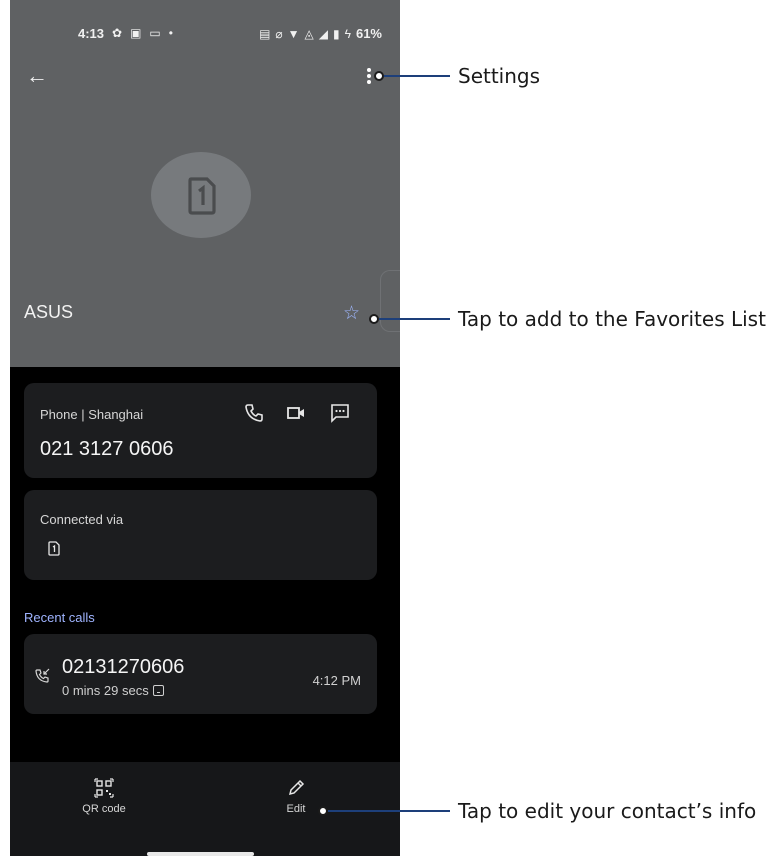  Describe the element at coordinates (323, 811) in the screenshot. I see `edit-callout-dot` at that location.